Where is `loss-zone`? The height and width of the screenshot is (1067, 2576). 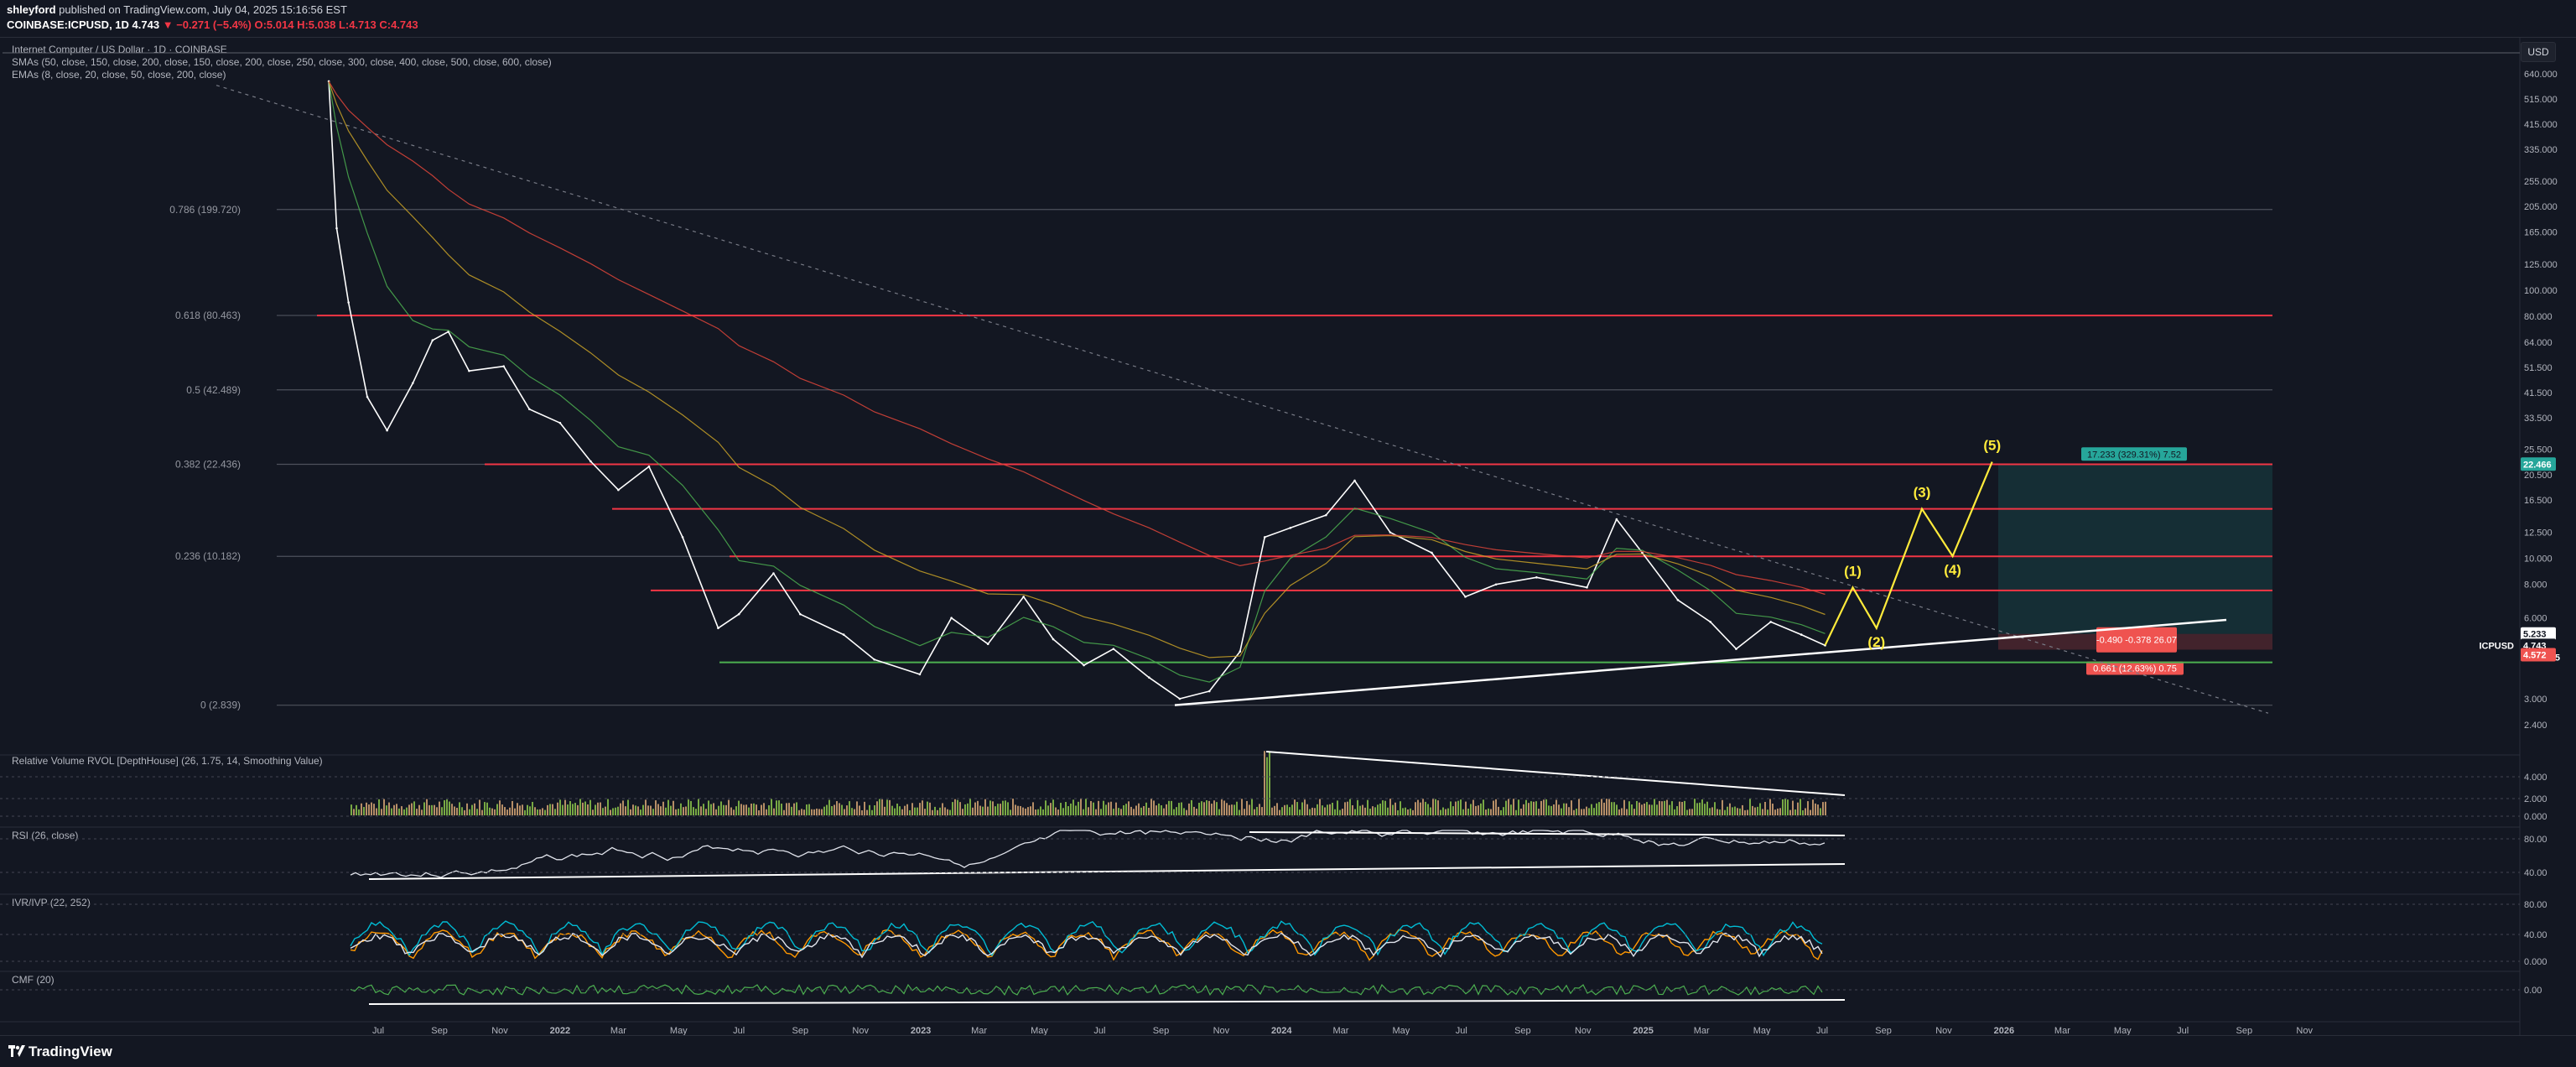 loss-zone is located at coordinates (2135, 641).